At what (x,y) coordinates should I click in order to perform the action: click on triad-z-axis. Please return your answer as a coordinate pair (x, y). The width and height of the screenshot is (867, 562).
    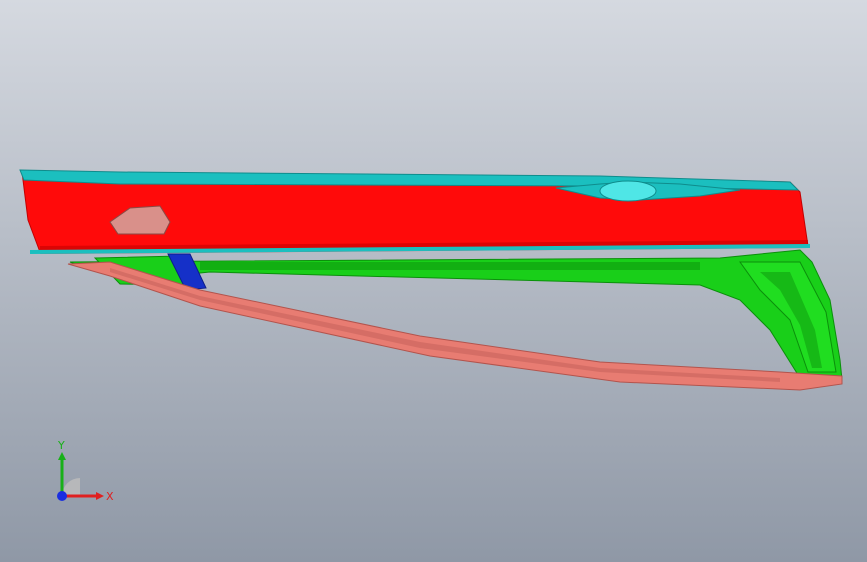
    Looking at the image, I should click on (62, 496).